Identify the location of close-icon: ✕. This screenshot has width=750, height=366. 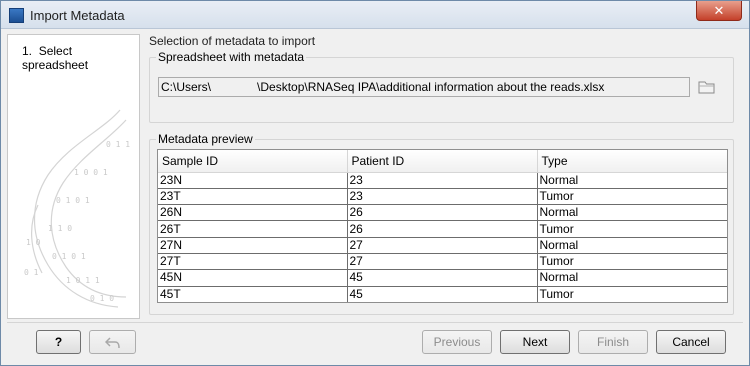
(719, 10).